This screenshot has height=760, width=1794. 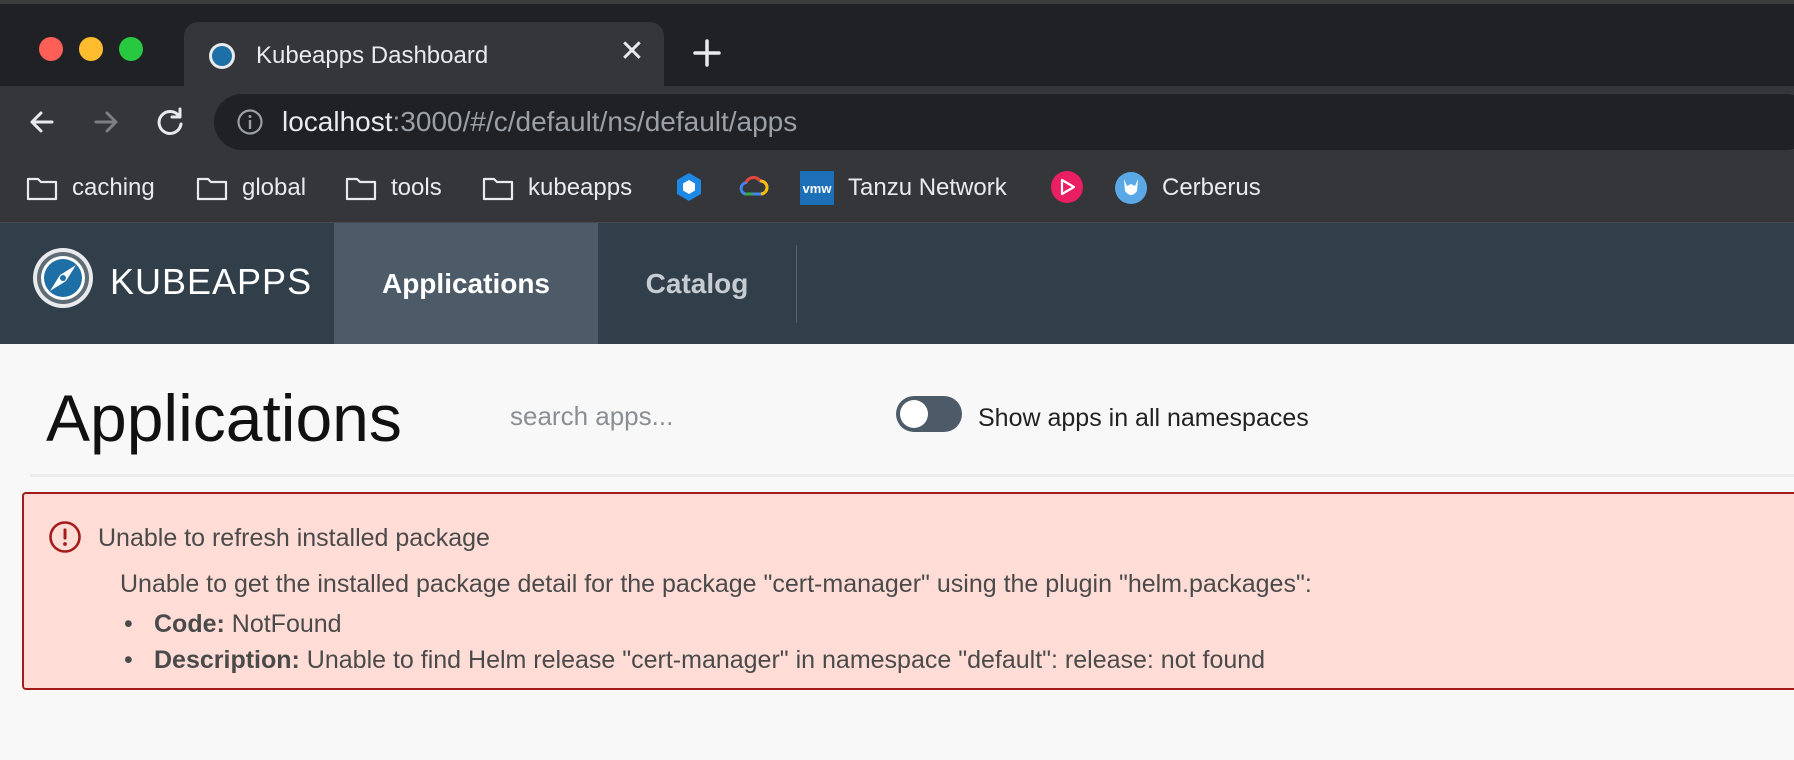 What do you see at coordinates (897, 45) in the screenshot?
I see `browser-tabstrip: Kubeapps Dashboard ✕` at bounding box center [897, 45].